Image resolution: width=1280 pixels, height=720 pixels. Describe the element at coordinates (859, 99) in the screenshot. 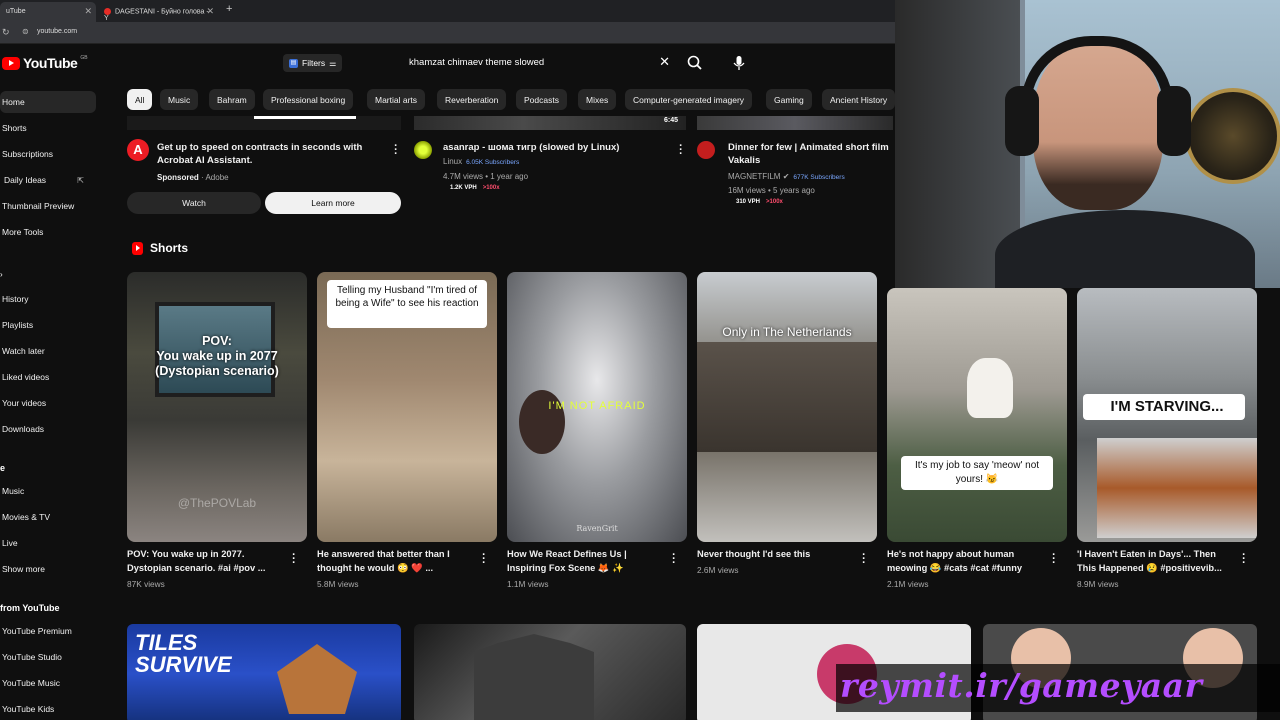

I see `chip-ancient-history: Ancient History` at that location.